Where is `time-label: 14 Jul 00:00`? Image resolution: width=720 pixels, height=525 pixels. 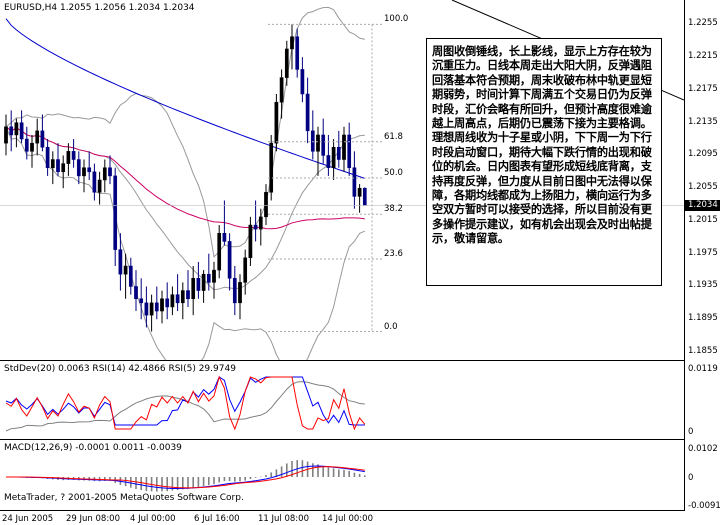 time-label: 14 Jul 00:00 is located at coordinates (347, 519).